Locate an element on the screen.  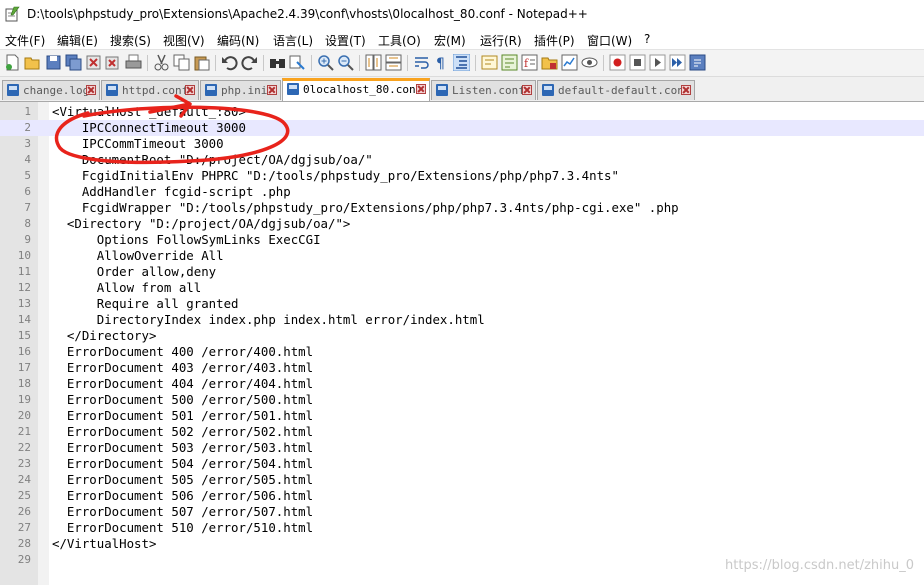
menu-encoding: 编码(N) is located at coordinates (238, 40).